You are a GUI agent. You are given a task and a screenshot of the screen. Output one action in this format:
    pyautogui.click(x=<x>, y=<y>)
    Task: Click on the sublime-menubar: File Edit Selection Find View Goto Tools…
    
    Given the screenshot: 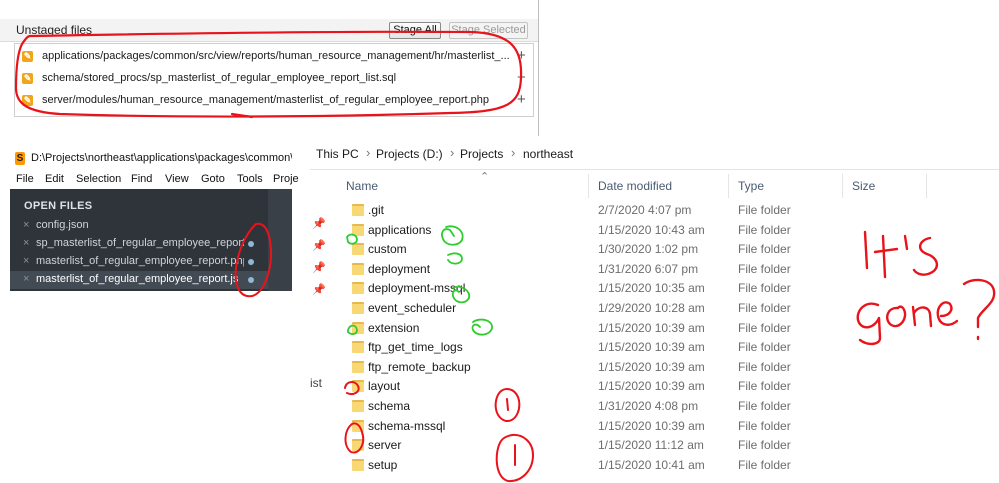 What is the action you would take?
    pyautogui.click(x=154, y=179)
    